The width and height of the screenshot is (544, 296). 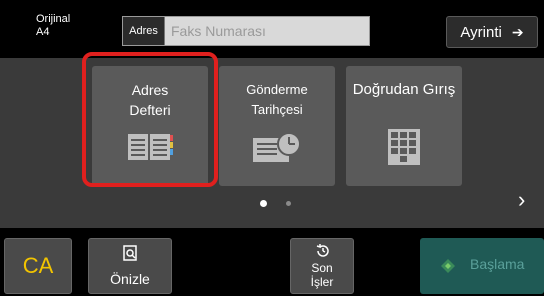 I want to click on original-size-indicator: Orijinal A4, so click(x=53, y=26).